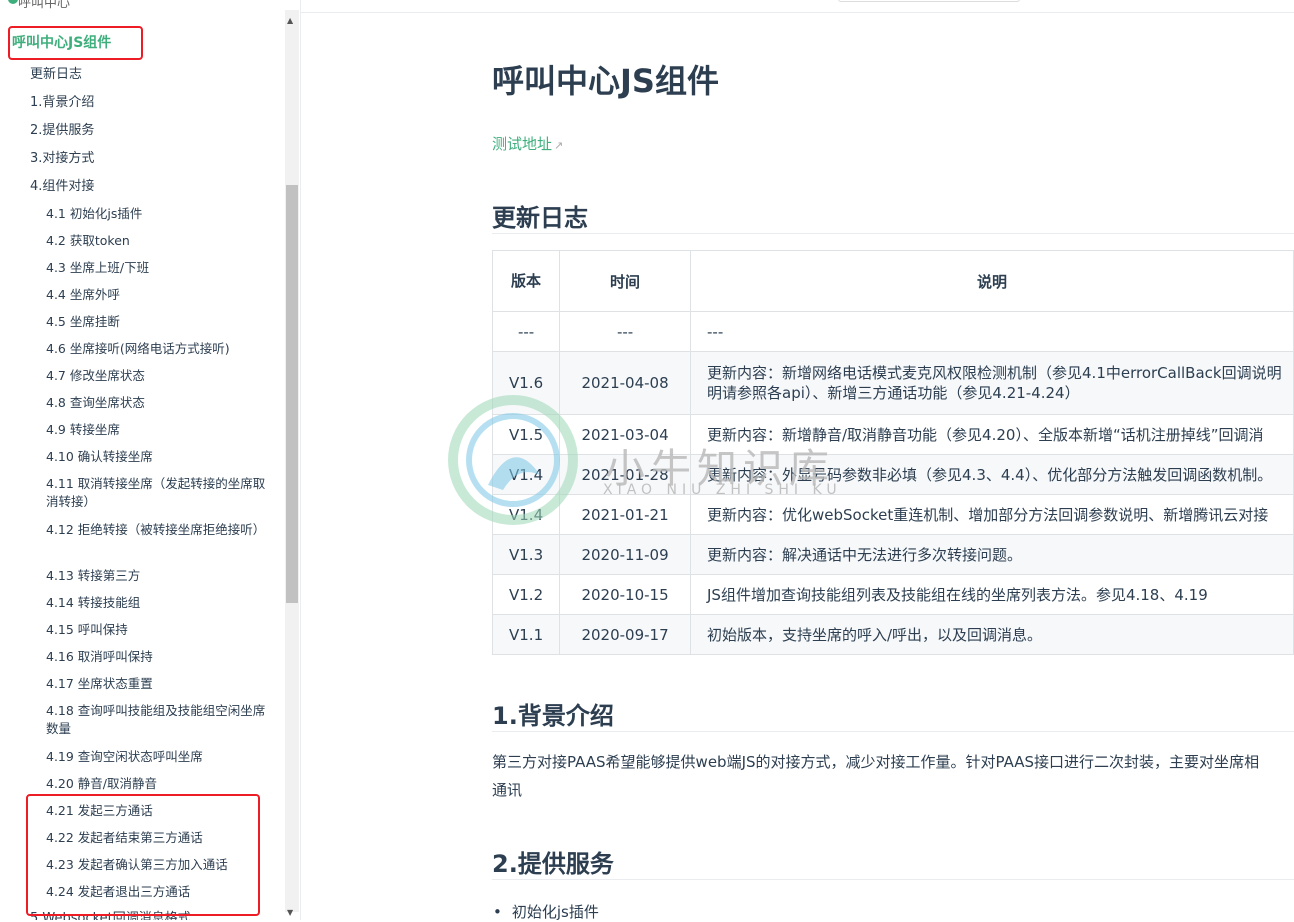 Image resolution: width=1294 pixels, height=922 pixels. Describe the element at coordinates (161, 784) in the screenshot. I see `sidebar-item-4-20: 4.20 静音/取消静音` at that location.